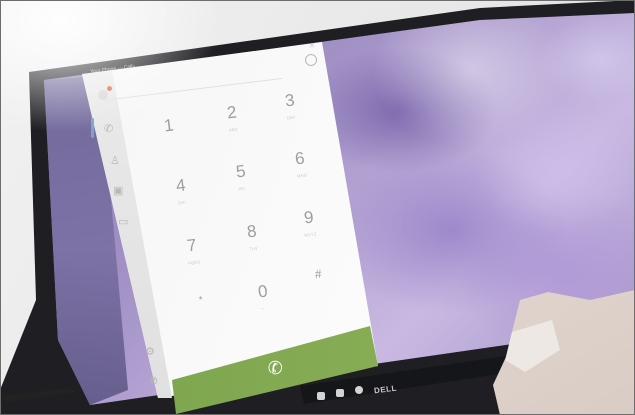 The image size is (635, 415). I want to click on key-4: 4, so click(181, 185).